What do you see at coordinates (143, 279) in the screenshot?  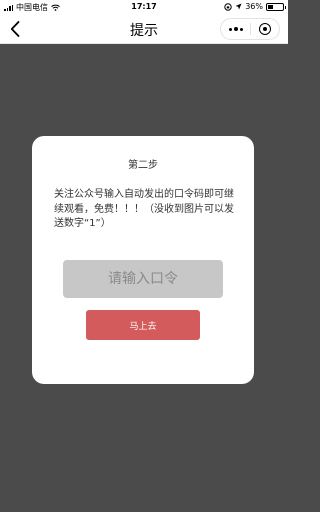 I see `code-input` at bounding box center [143, 279].